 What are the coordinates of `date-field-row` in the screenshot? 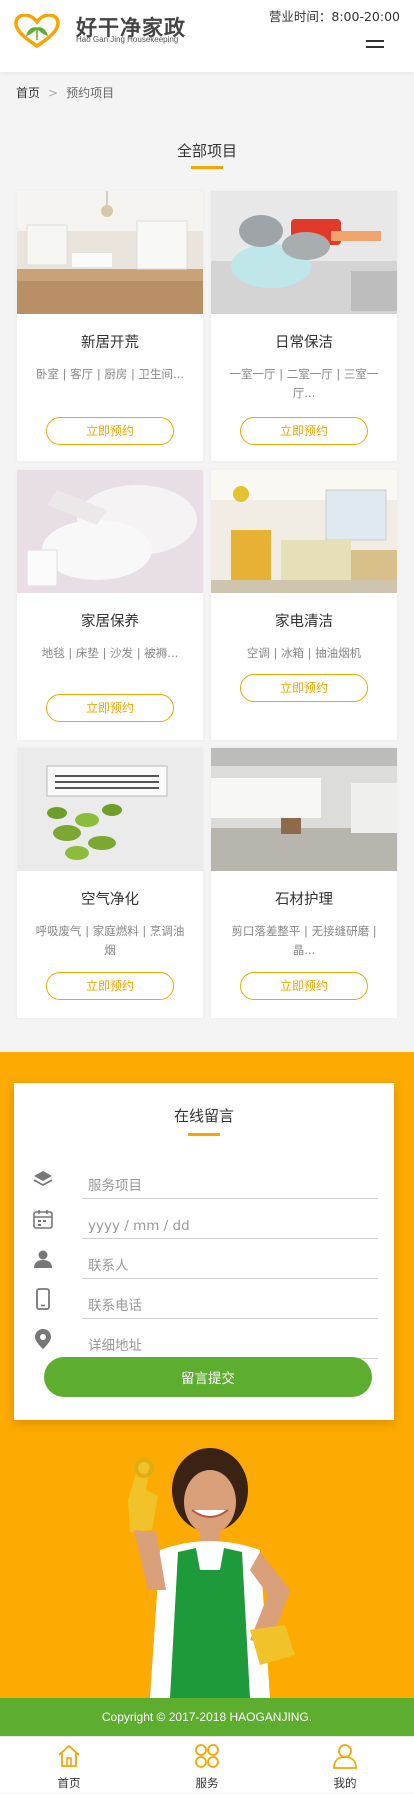 It's located at (205, 1219).